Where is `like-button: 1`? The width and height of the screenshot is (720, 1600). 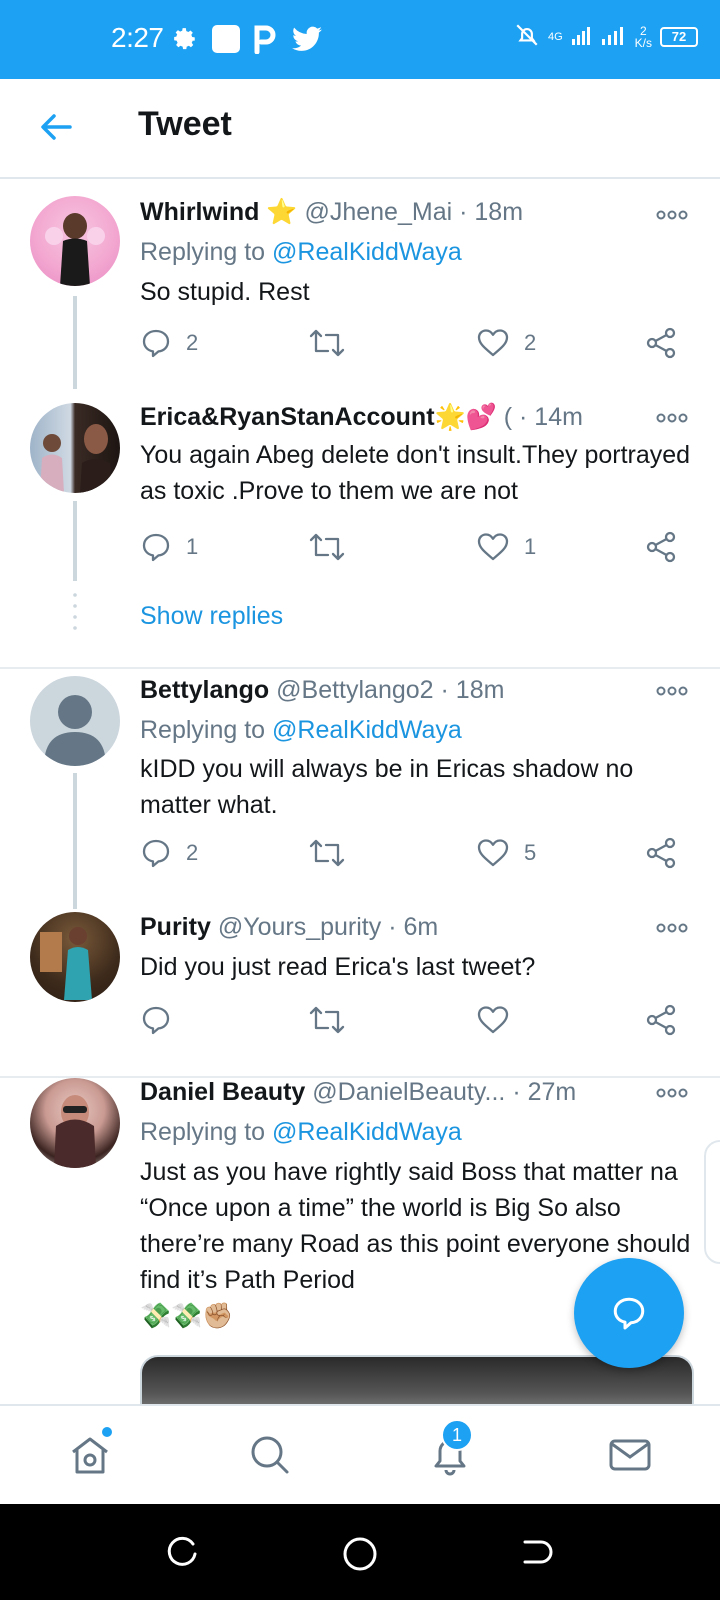
like-button: 1 is located at coordinates (506, 547).